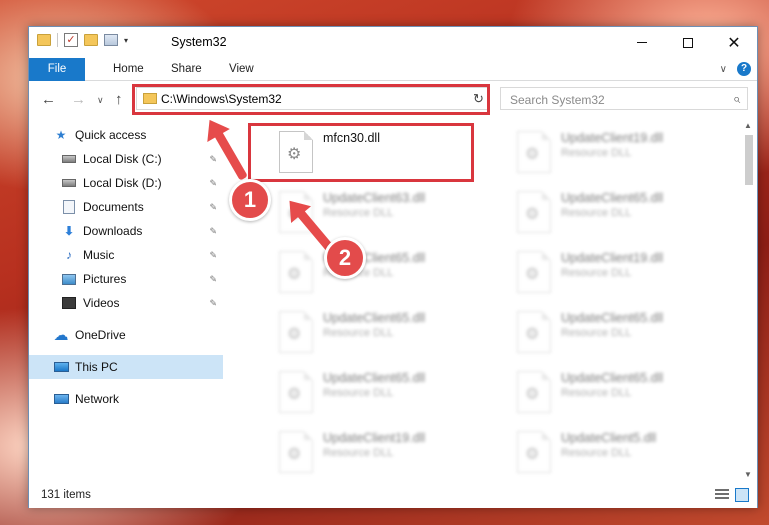 The width and height of the screenshot is (769, 525). What do you see at coordinates (748, 474) in the screenshot?
I see `scroll-down-icon: ▼` at bounding box center [748, 474].